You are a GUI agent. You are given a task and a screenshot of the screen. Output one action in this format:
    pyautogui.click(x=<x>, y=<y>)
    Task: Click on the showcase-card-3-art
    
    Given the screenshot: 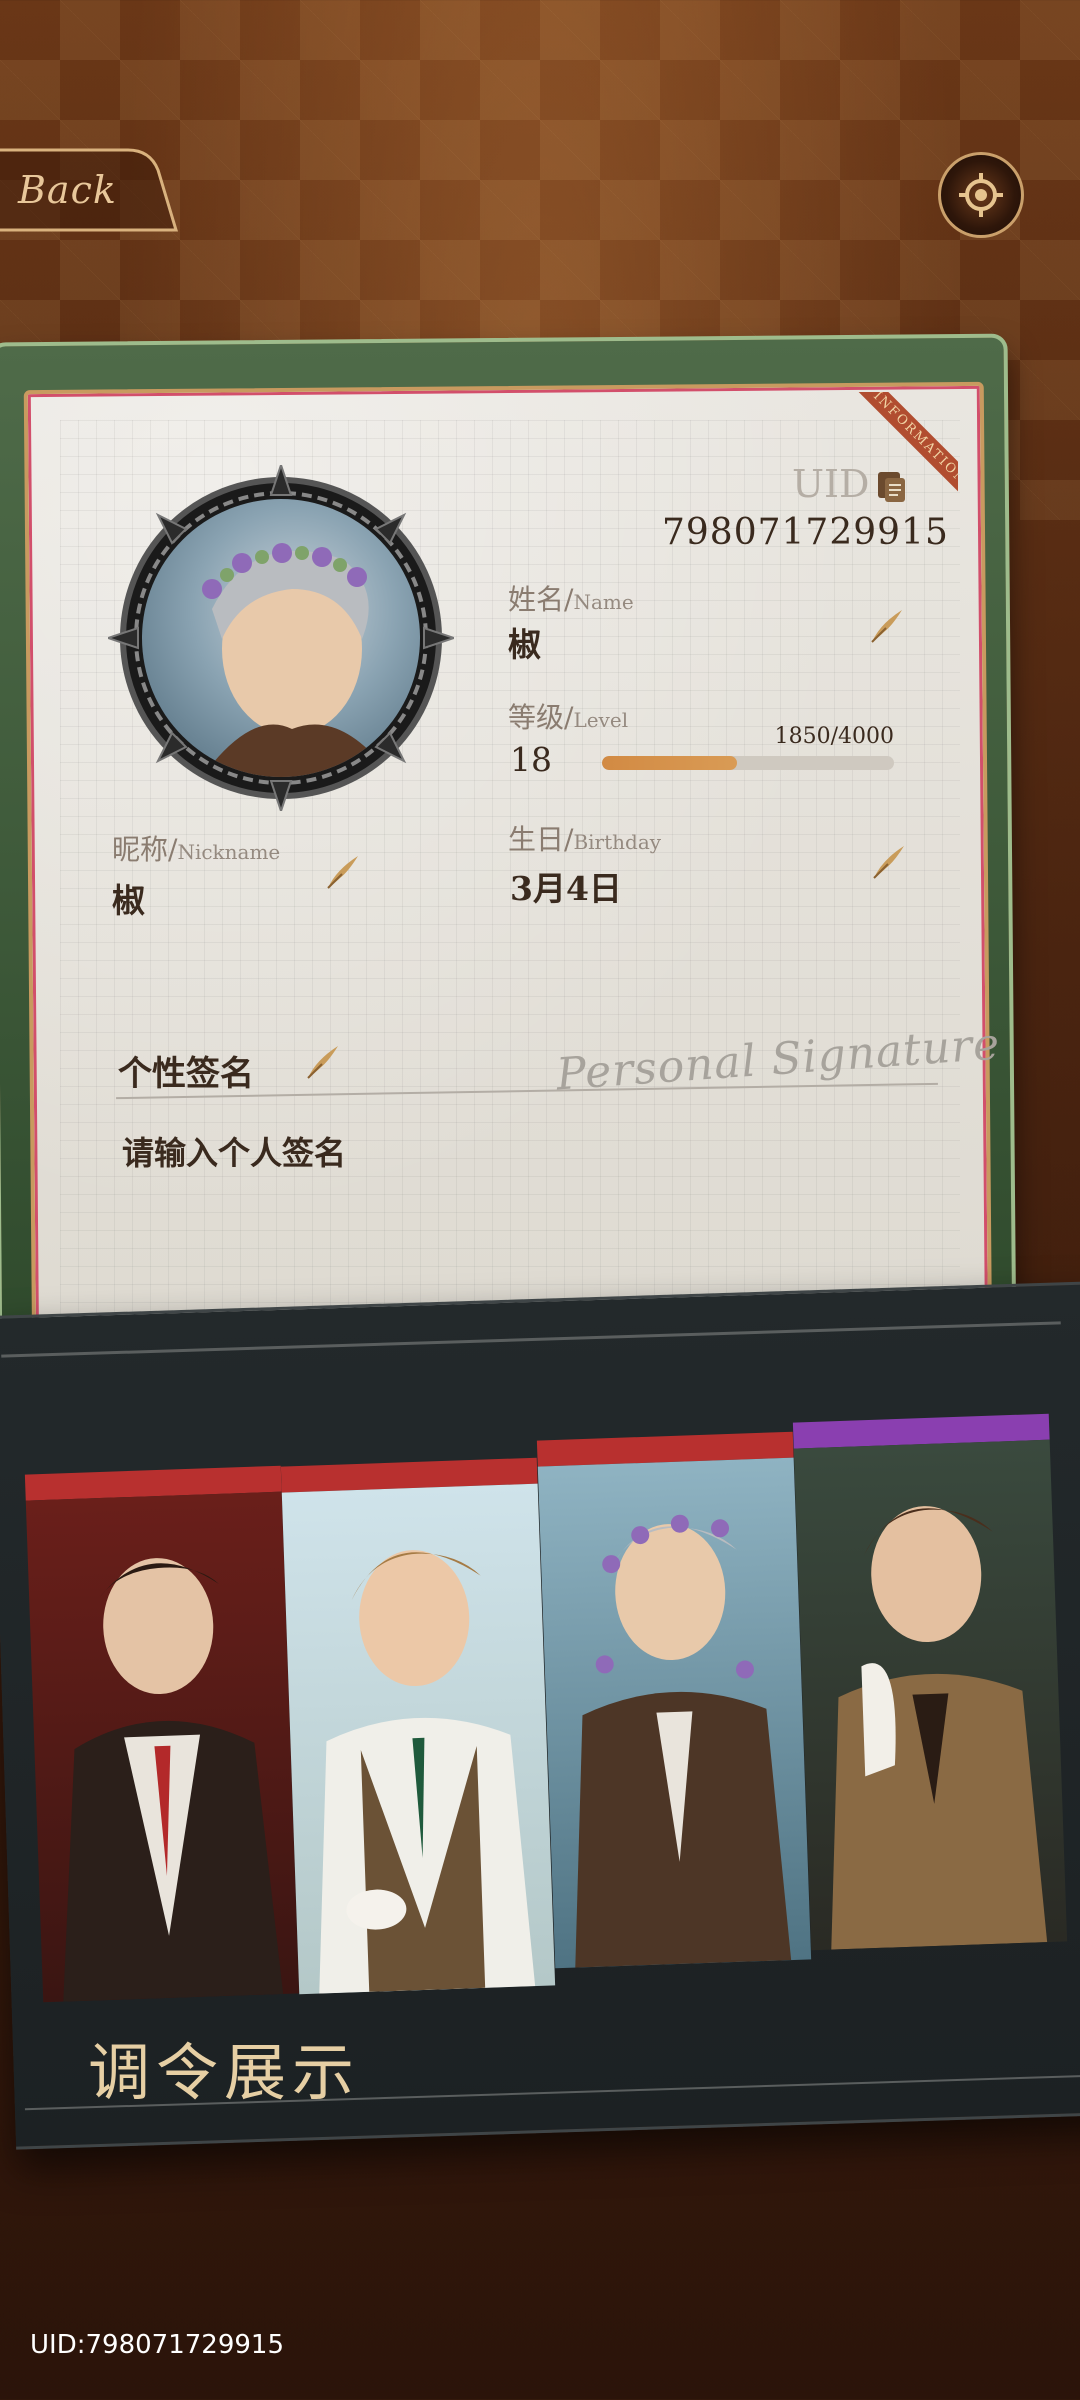 What is the action you would take?
    pyautogui.click(x=674, y=1713)
    